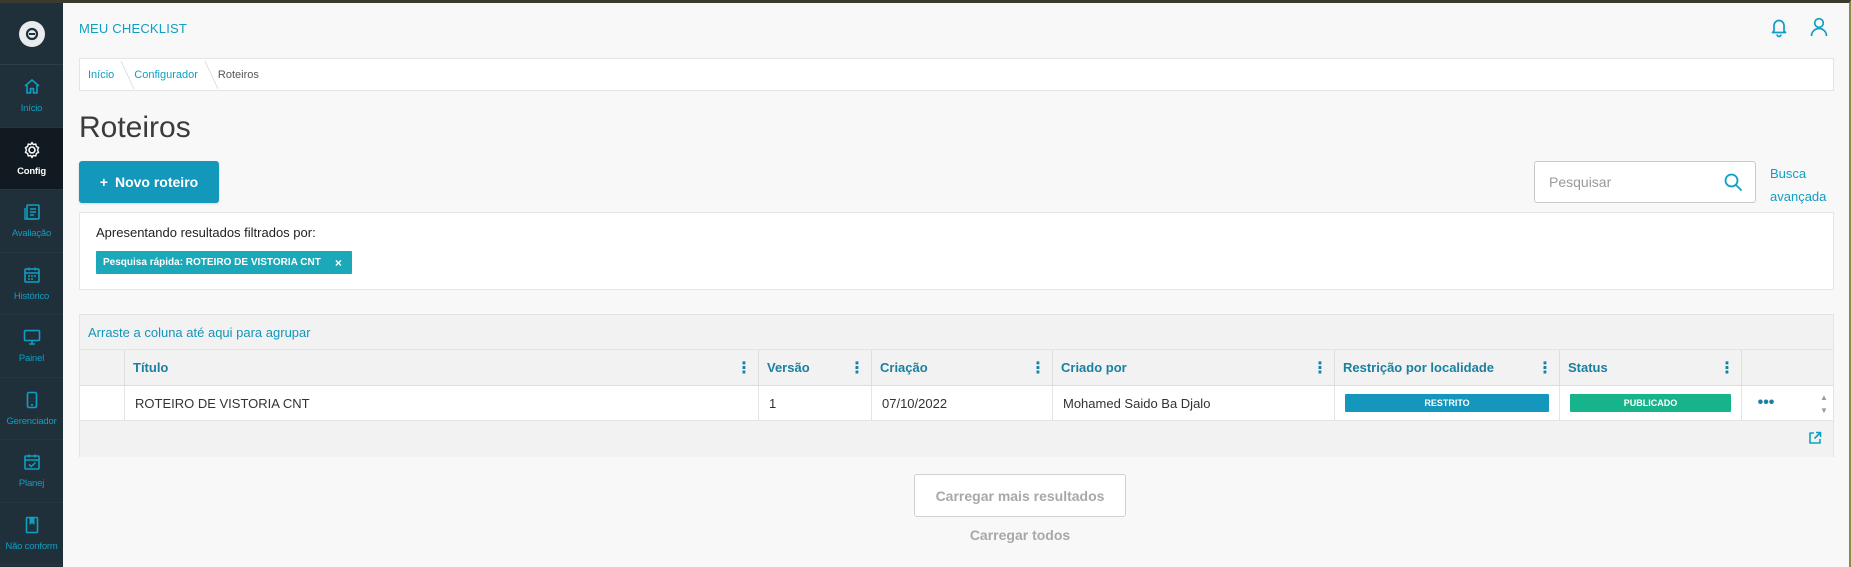 This screenshot has height=567, width=1851. I want to click on breadcrumb-inicio: Início, so click(110, 75).